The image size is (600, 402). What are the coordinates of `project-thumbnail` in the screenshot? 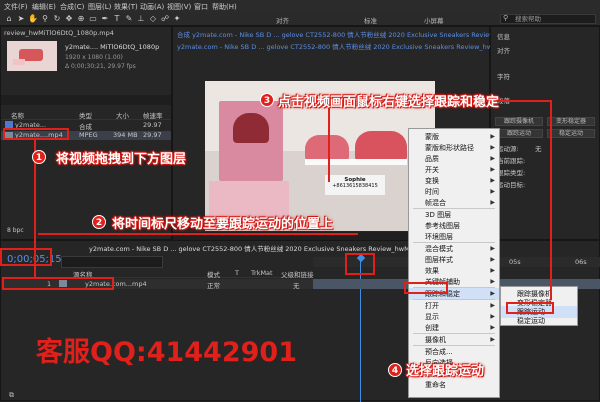 It's located at (32, 56).